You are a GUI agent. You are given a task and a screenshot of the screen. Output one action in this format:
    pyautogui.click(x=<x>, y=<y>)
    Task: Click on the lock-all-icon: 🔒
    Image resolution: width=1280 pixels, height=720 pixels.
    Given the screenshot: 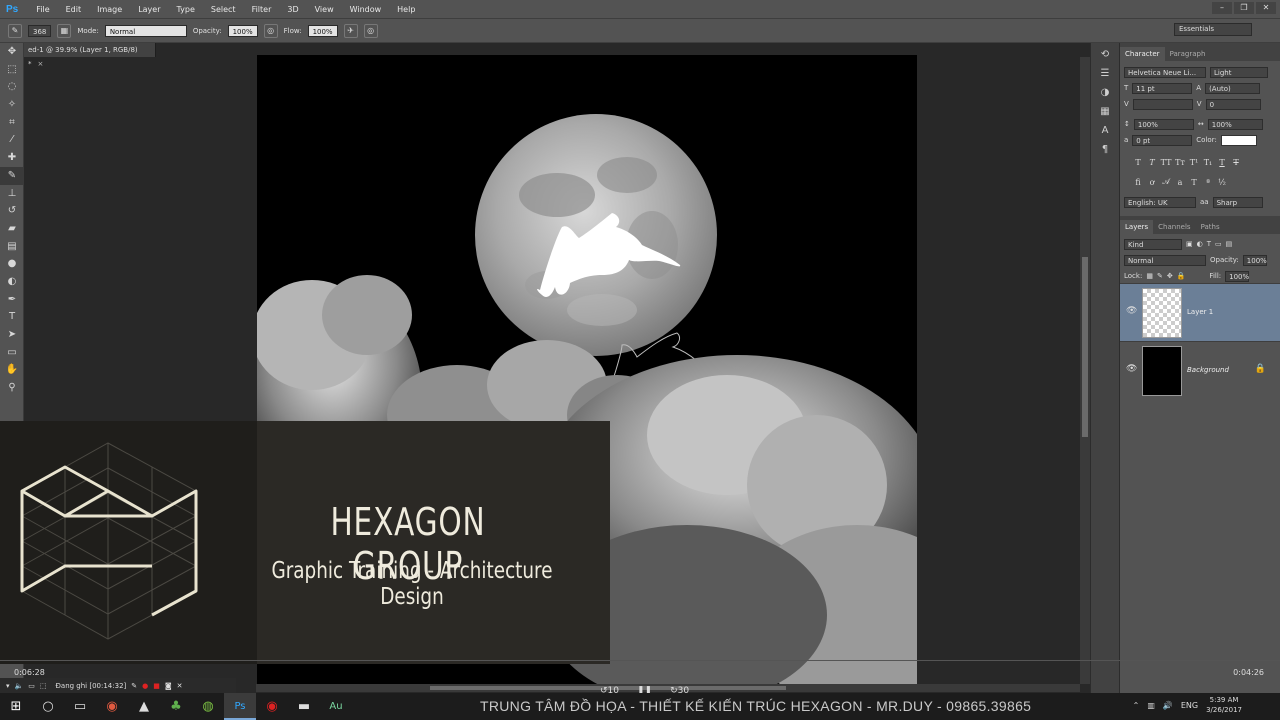 What is the action you would take?
    pyautogui.click(x=1181, y=276)
    